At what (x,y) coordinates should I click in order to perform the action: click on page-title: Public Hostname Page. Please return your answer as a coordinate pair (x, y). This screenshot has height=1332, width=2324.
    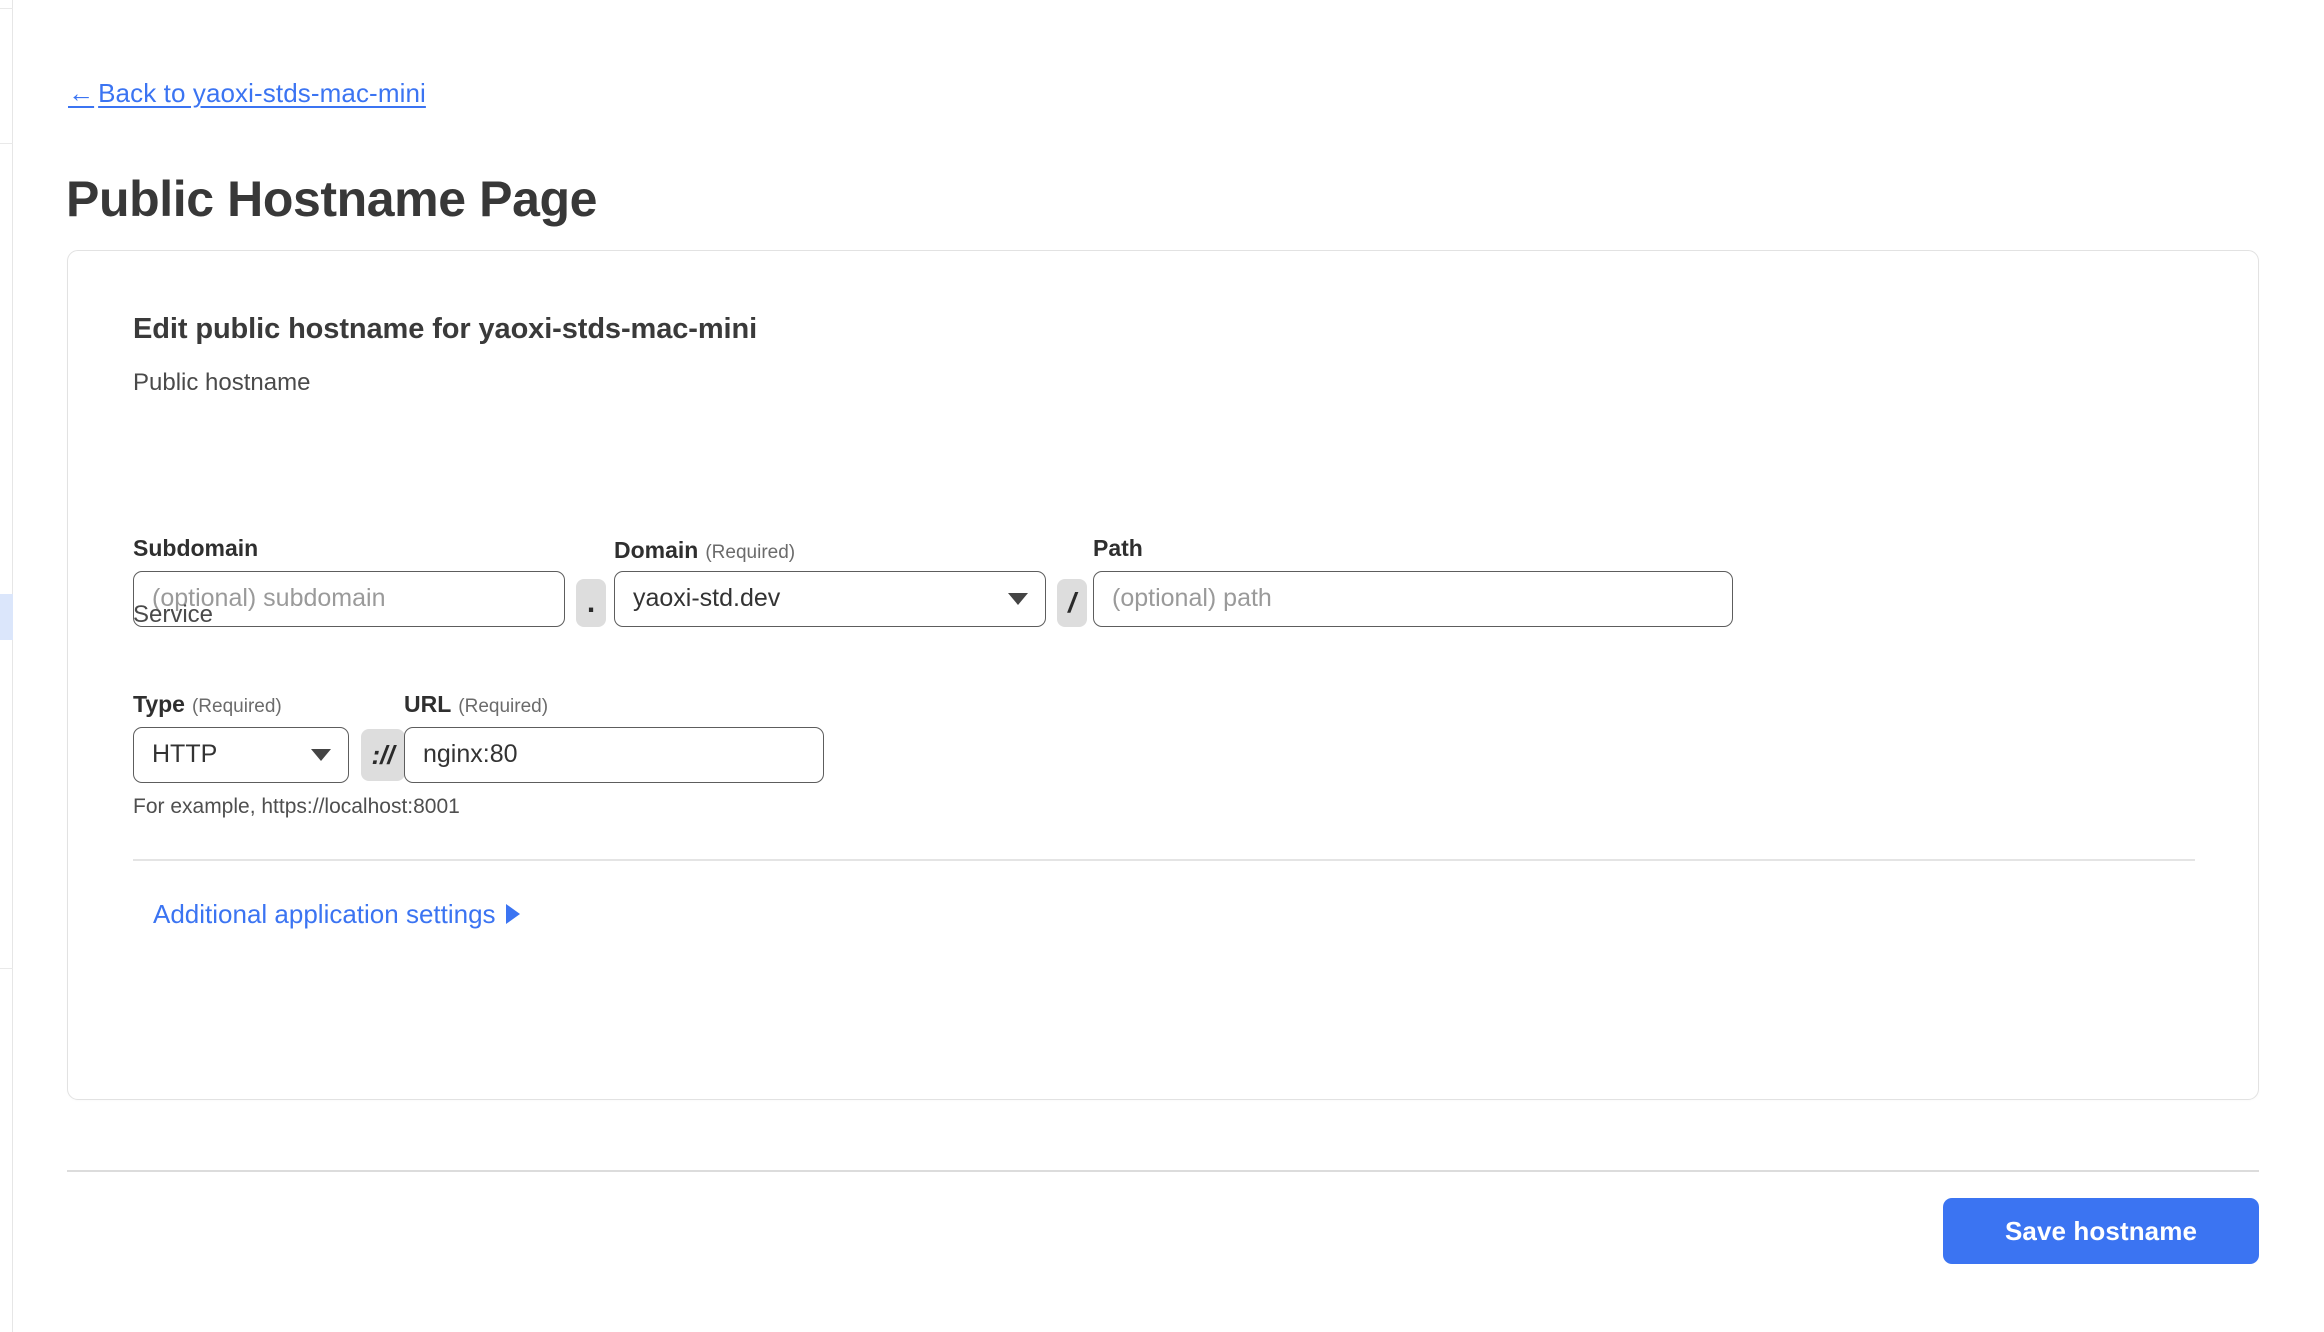
    Looking at the image, I should click on (332, 198).